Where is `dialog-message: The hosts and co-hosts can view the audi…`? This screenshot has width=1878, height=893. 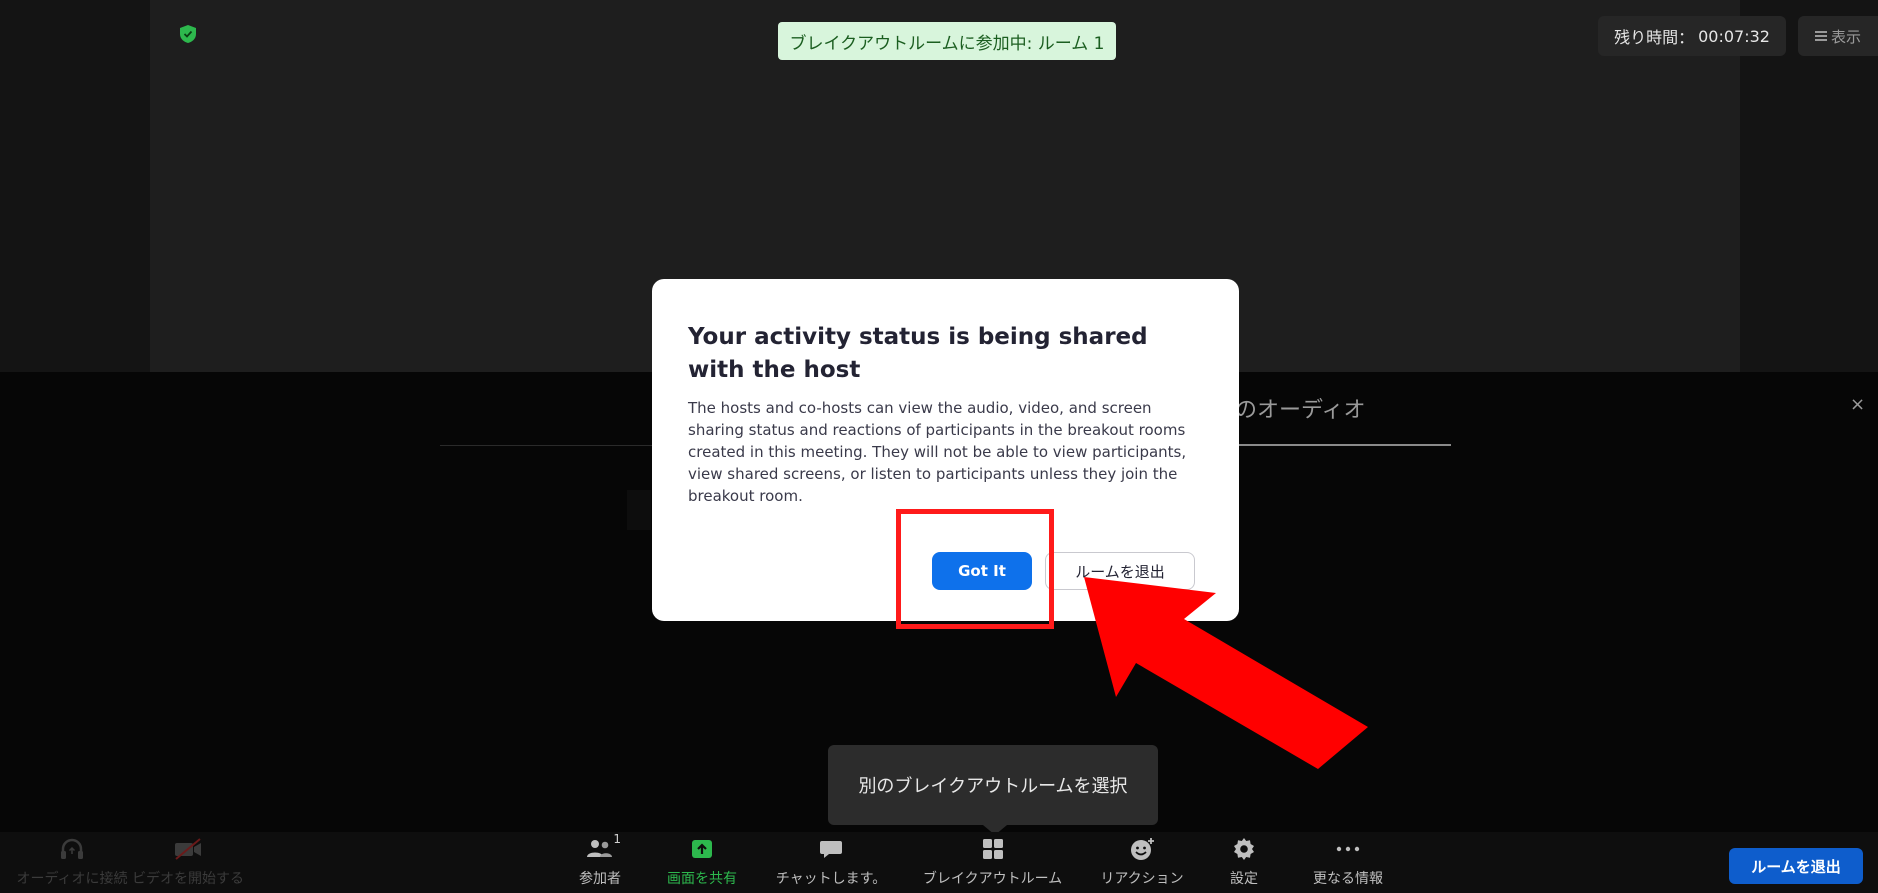 dialog-message: The hosts and co-hosts can view the audi… is located at coordinates (937, 452).